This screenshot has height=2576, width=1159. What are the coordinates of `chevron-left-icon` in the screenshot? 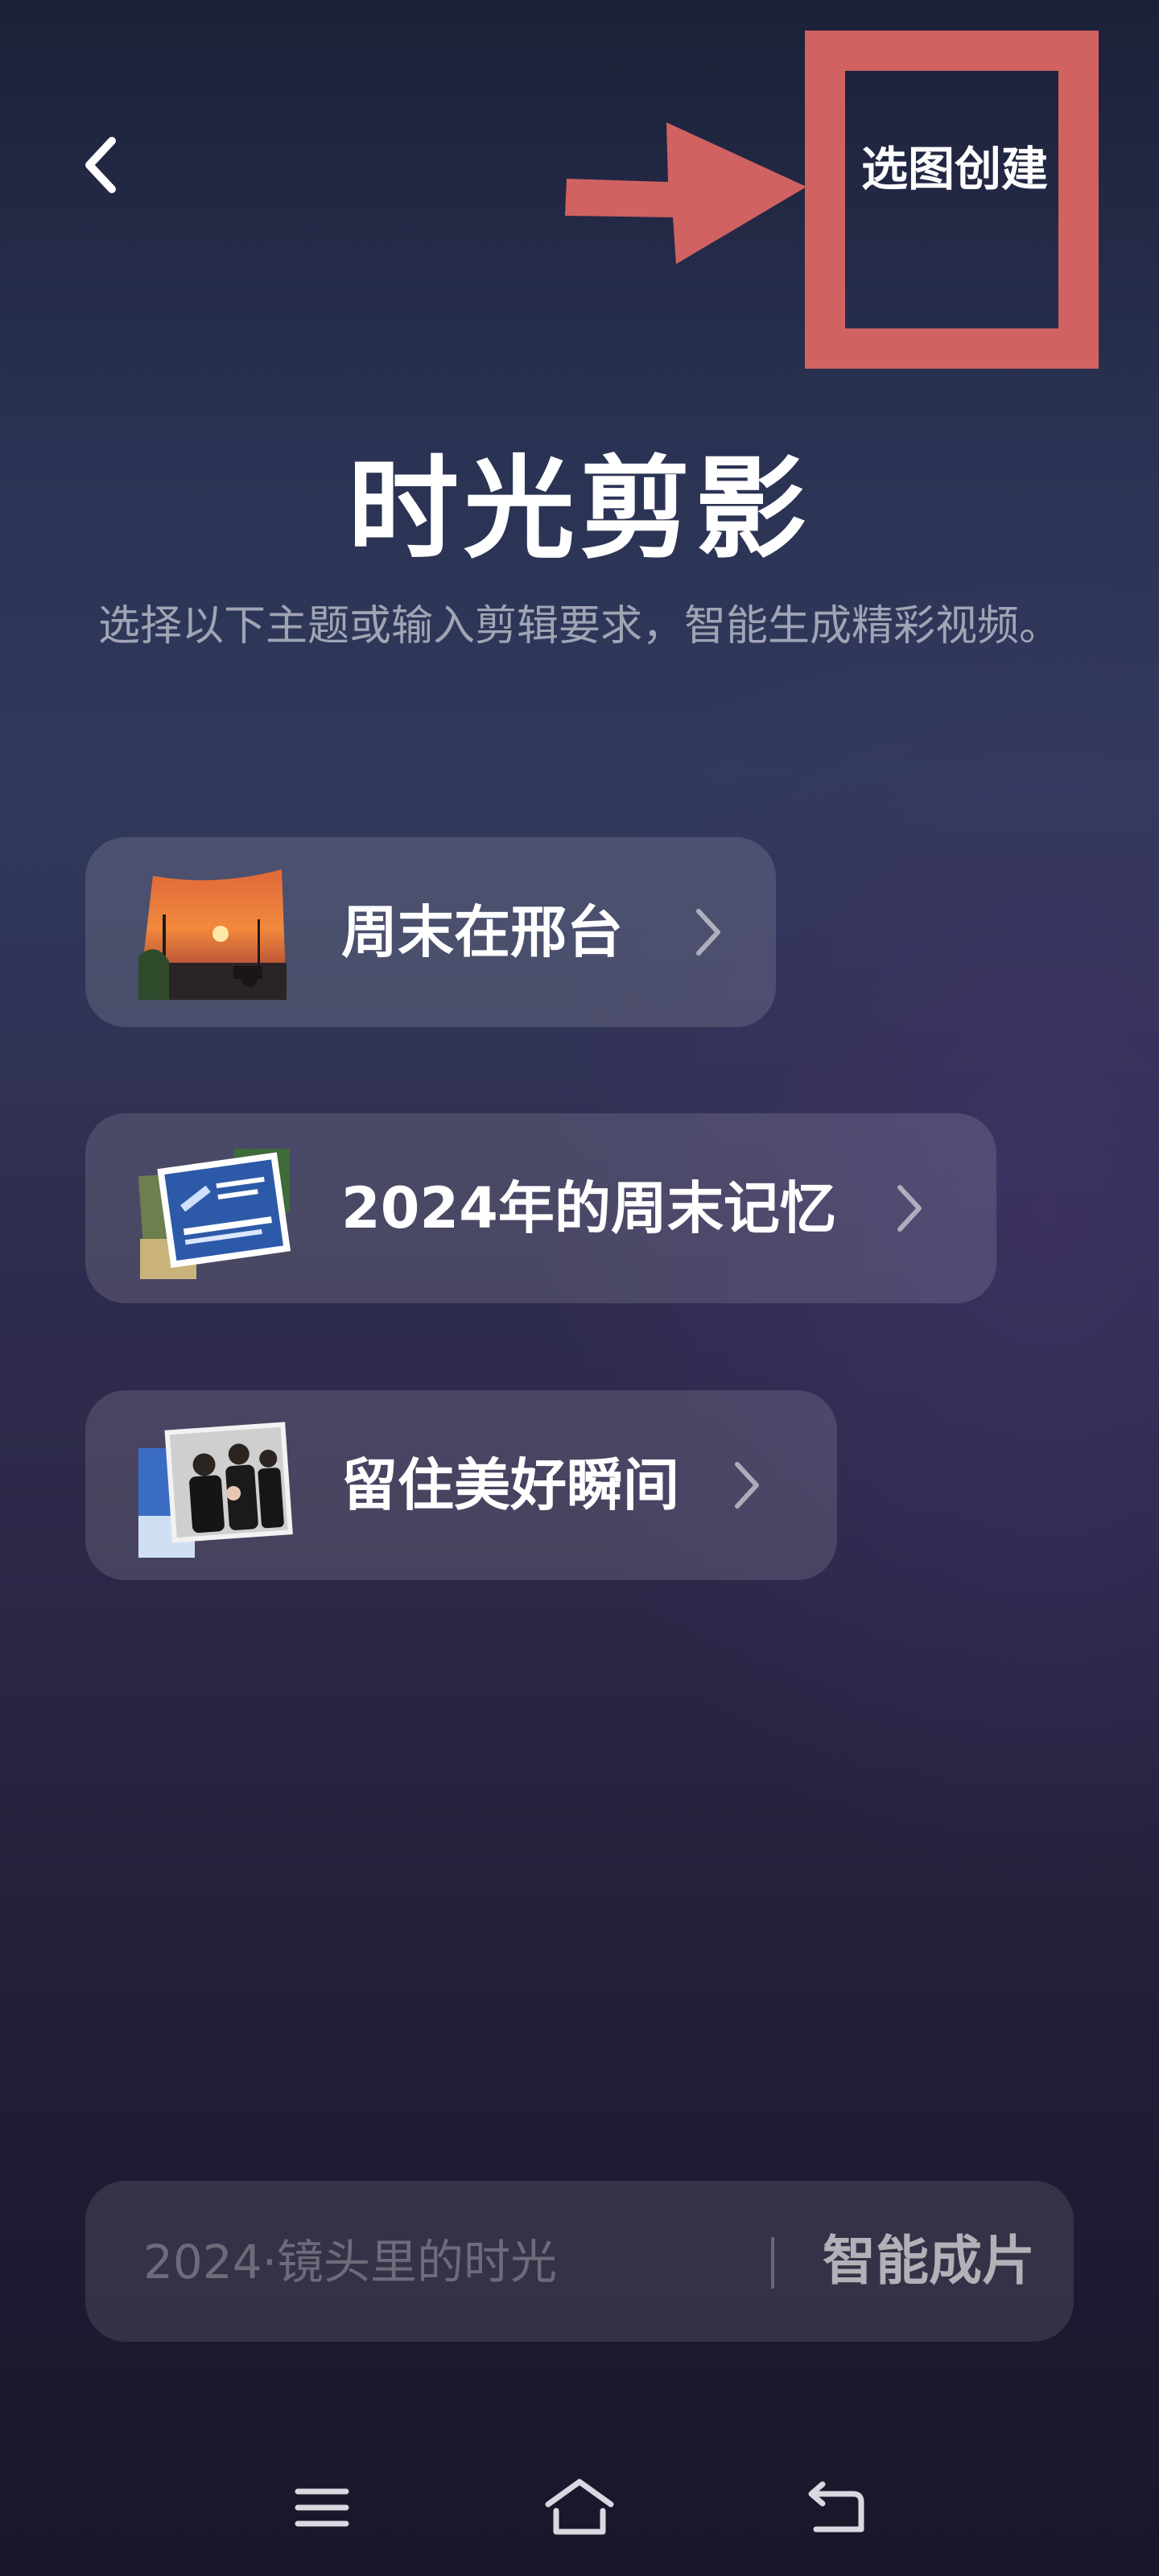 It's located at (100, 165).